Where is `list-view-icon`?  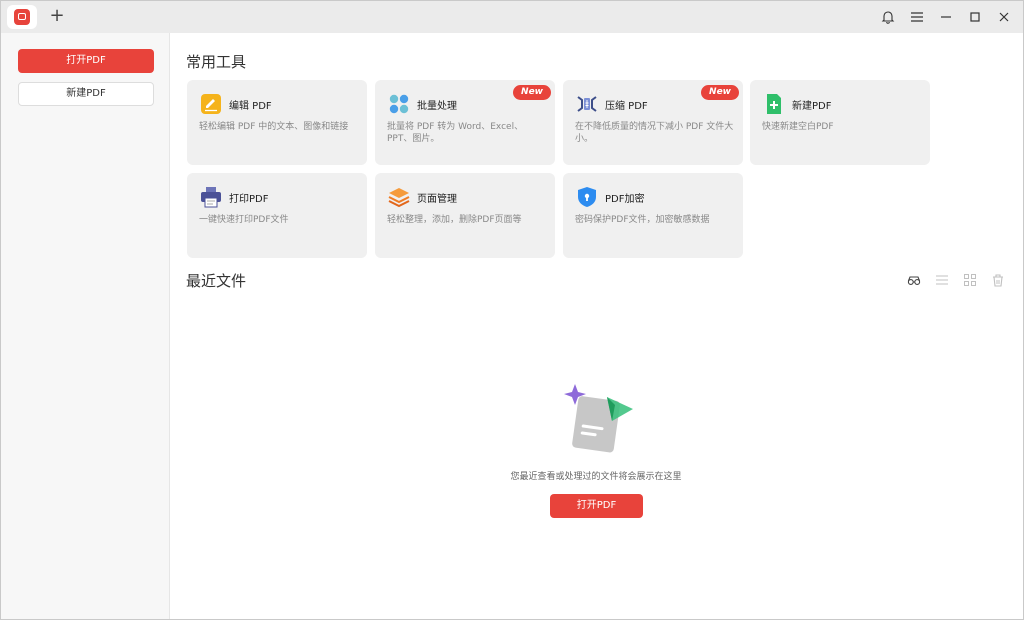 list-view-icon is located at coordinates (942, 279).